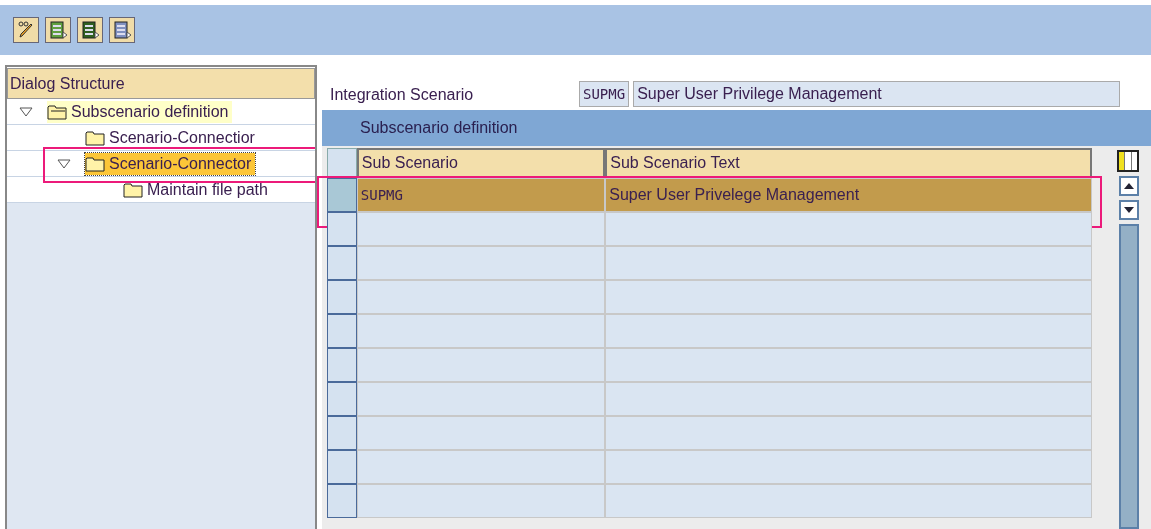 Image resolution: width=1151 pixels, height=529 pixels. Describe the element at coordinates (402, 95) in the screenshot. I see `field-label: Integration Scenario` at that location.